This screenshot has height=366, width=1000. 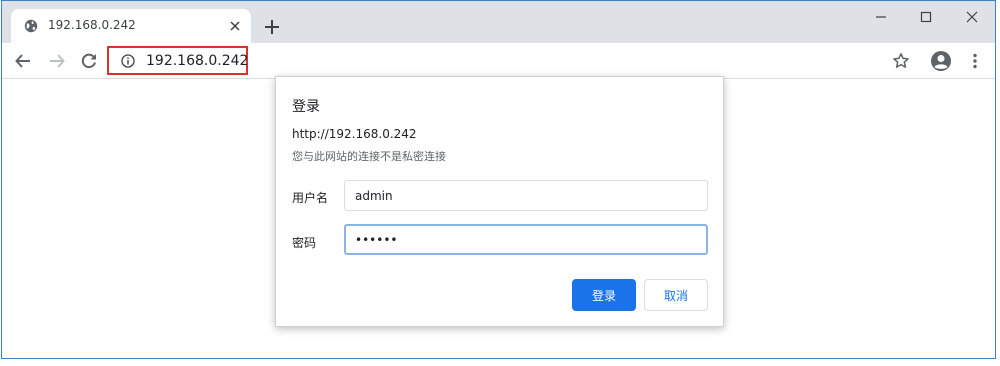 What do you see at coordinates (89, 61) in the screenshot?
I see `reload-icon` at bounding box center [89, 61].